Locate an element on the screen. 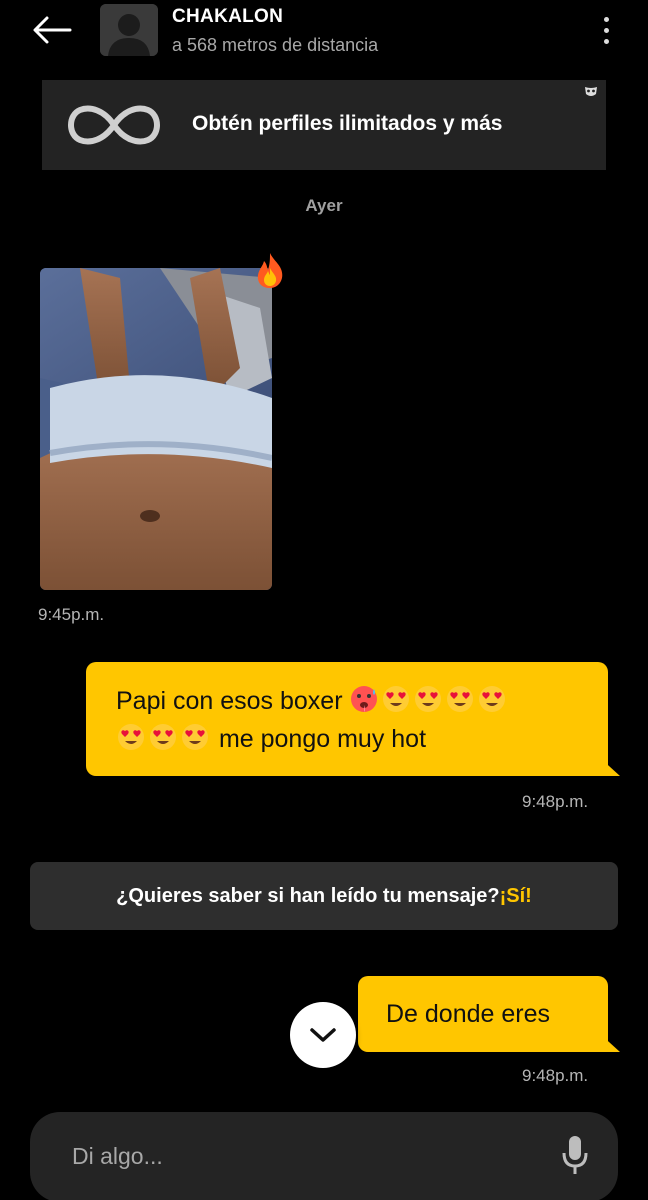  message-line: Papi con esos boxer is located at coordinates (347, 701).